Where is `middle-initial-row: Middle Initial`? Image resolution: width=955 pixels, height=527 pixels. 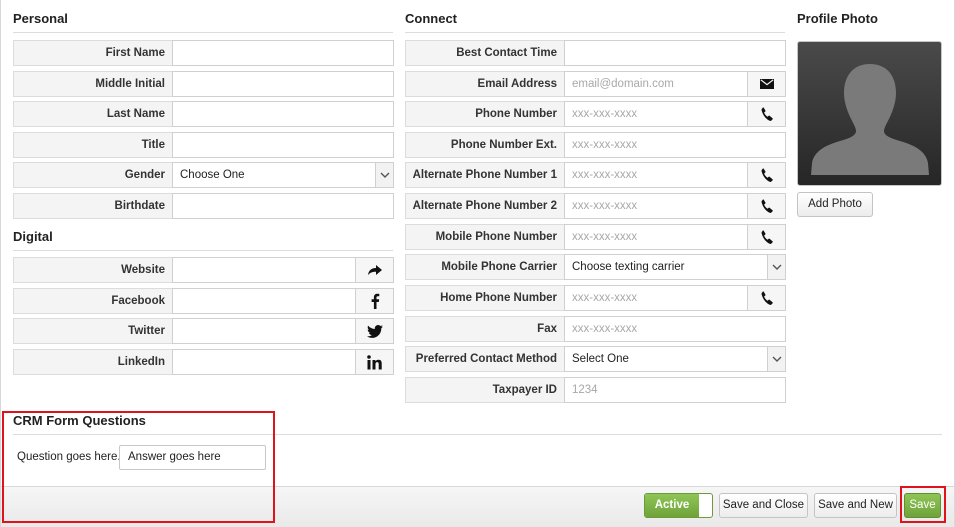
middle-initial-row: Middle Initial is located at coordinates (203, 84).